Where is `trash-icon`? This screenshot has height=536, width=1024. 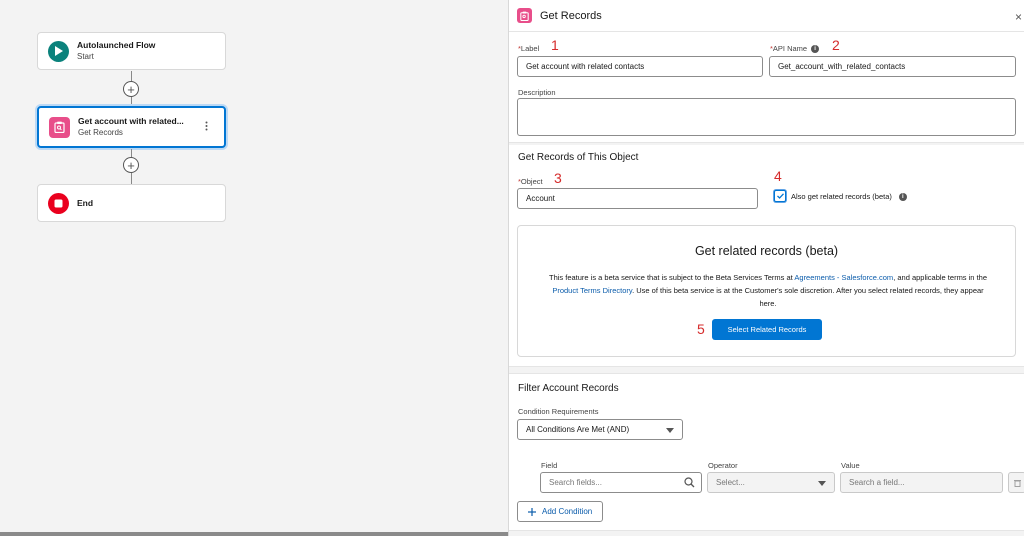
trash-icon is located at coordinates (1017, 483).